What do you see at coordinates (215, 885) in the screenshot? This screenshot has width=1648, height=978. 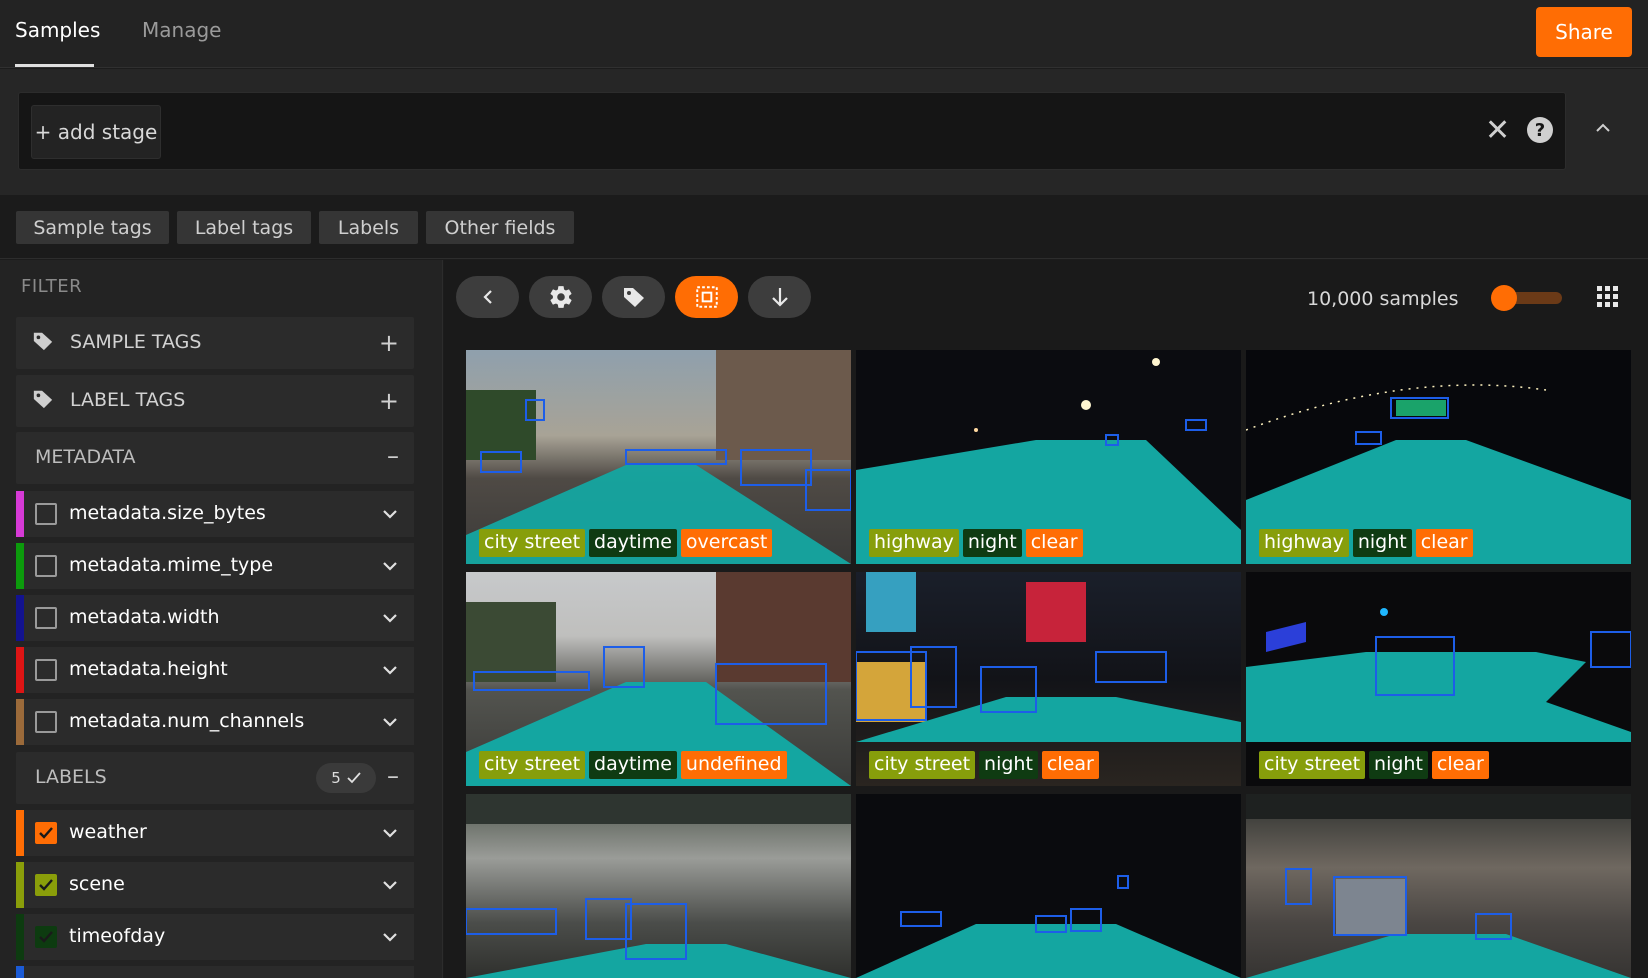 I see `field-row-scene: scene` at bounding box center [215, 885].